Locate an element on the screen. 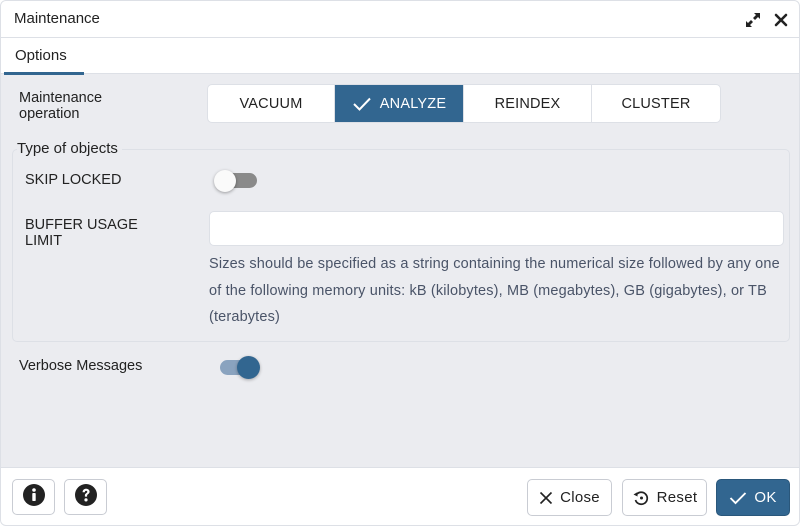  reset-icon is located at coordinates (641, 498).